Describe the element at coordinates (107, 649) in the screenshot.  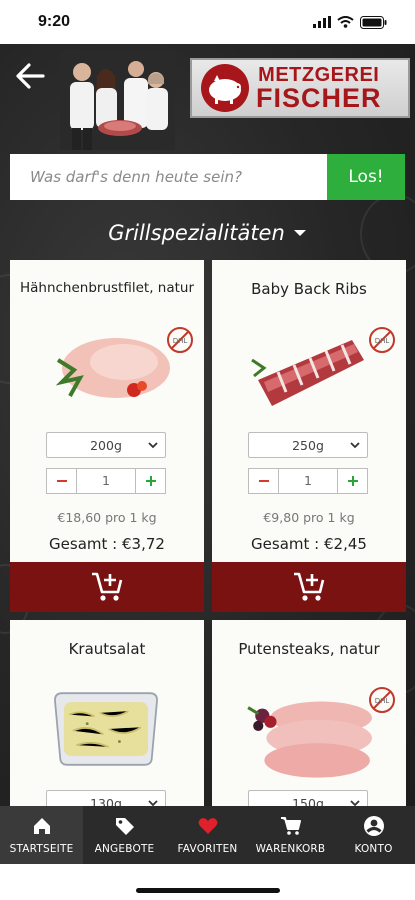
I see `product-name: Krautsalat` at that location.